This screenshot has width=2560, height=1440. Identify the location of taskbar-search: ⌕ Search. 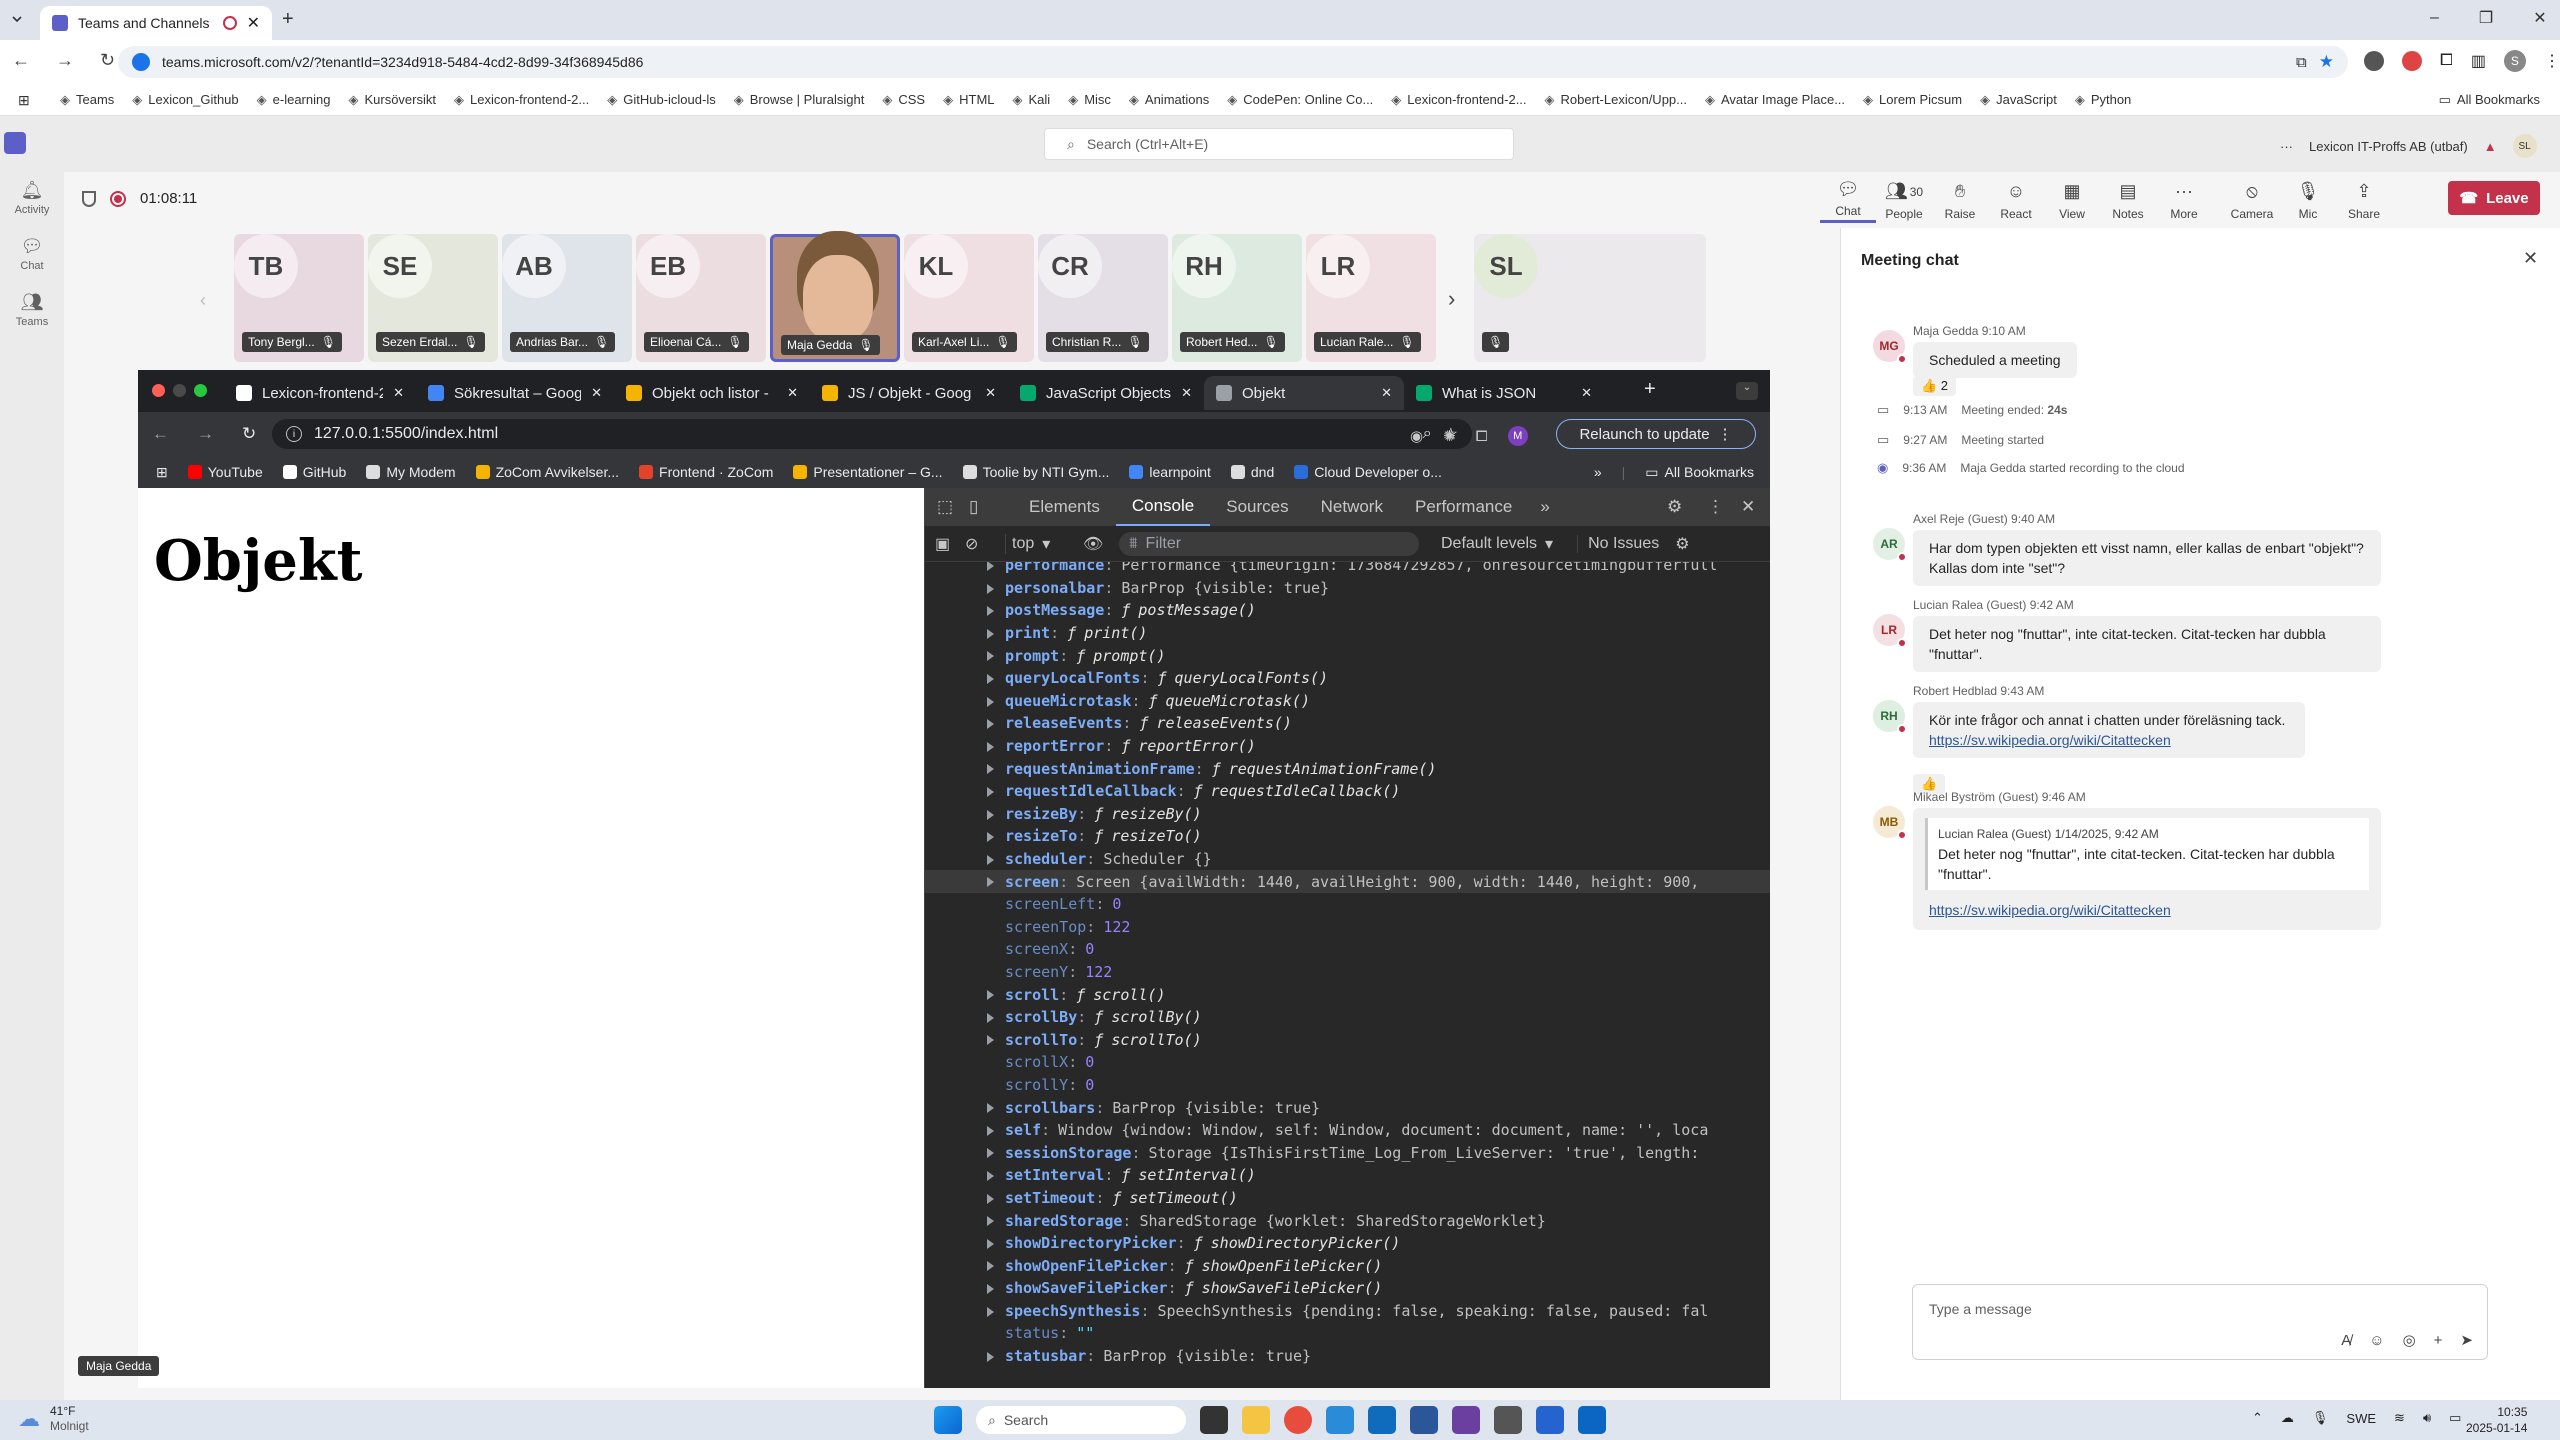
(1081, 1420).